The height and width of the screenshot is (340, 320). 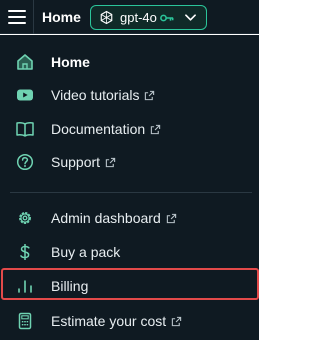 I want to click on menu-divider, so click(x=131, y=192).